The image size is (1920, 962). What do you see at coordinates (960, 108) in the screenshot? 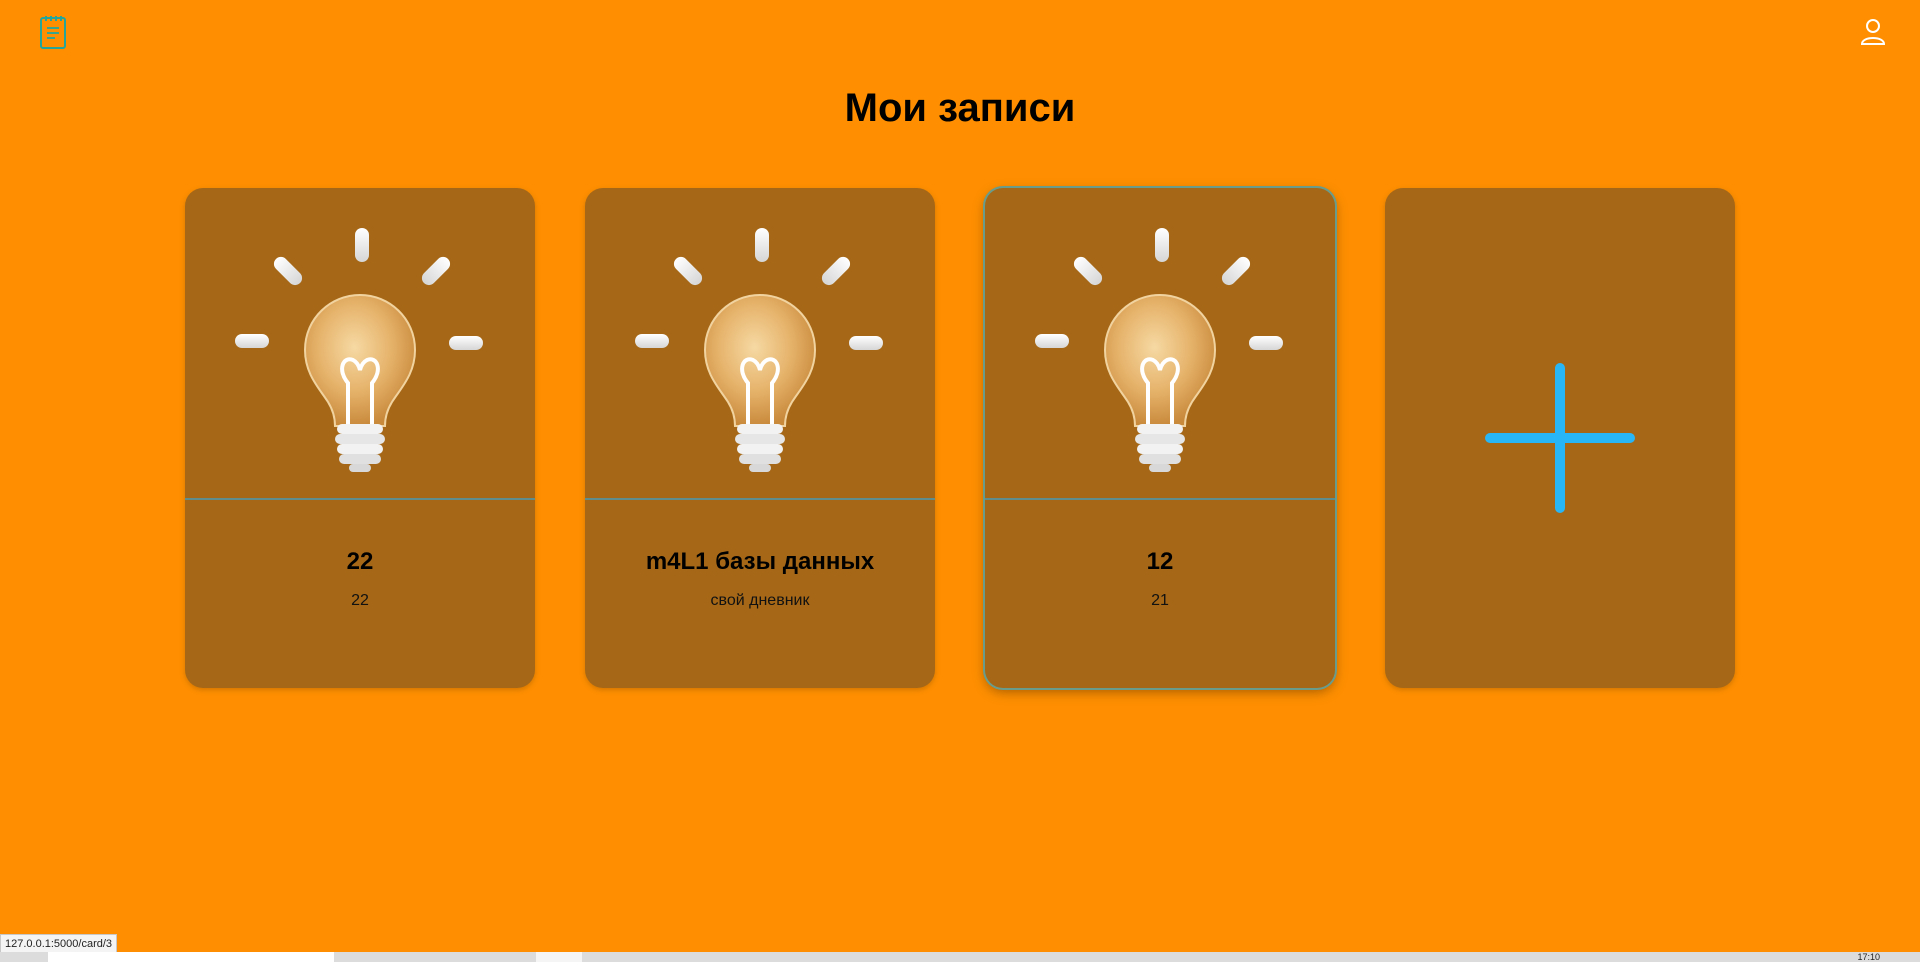
I see `page-title: Мои записи` at bounding box center [960, 108].